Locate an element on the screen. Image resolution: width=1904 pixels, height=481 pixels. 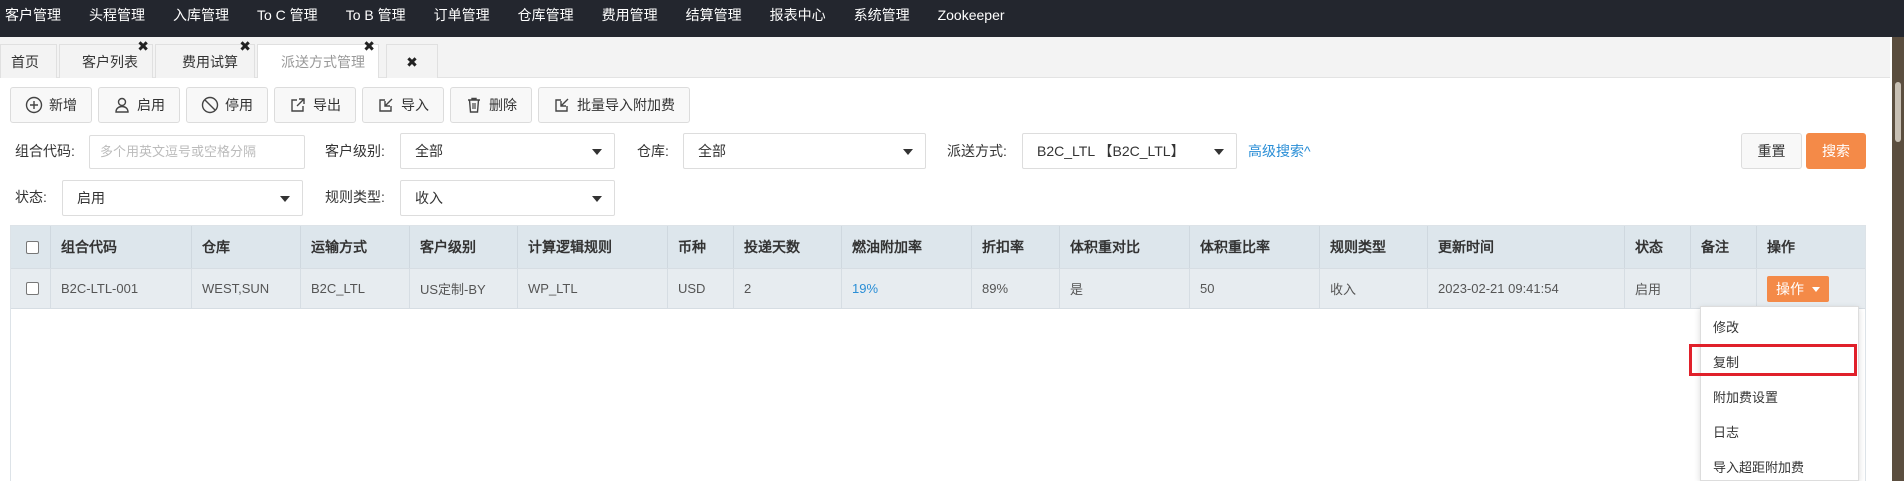
disable-button: 停用 is located at coordinates (227, 105).